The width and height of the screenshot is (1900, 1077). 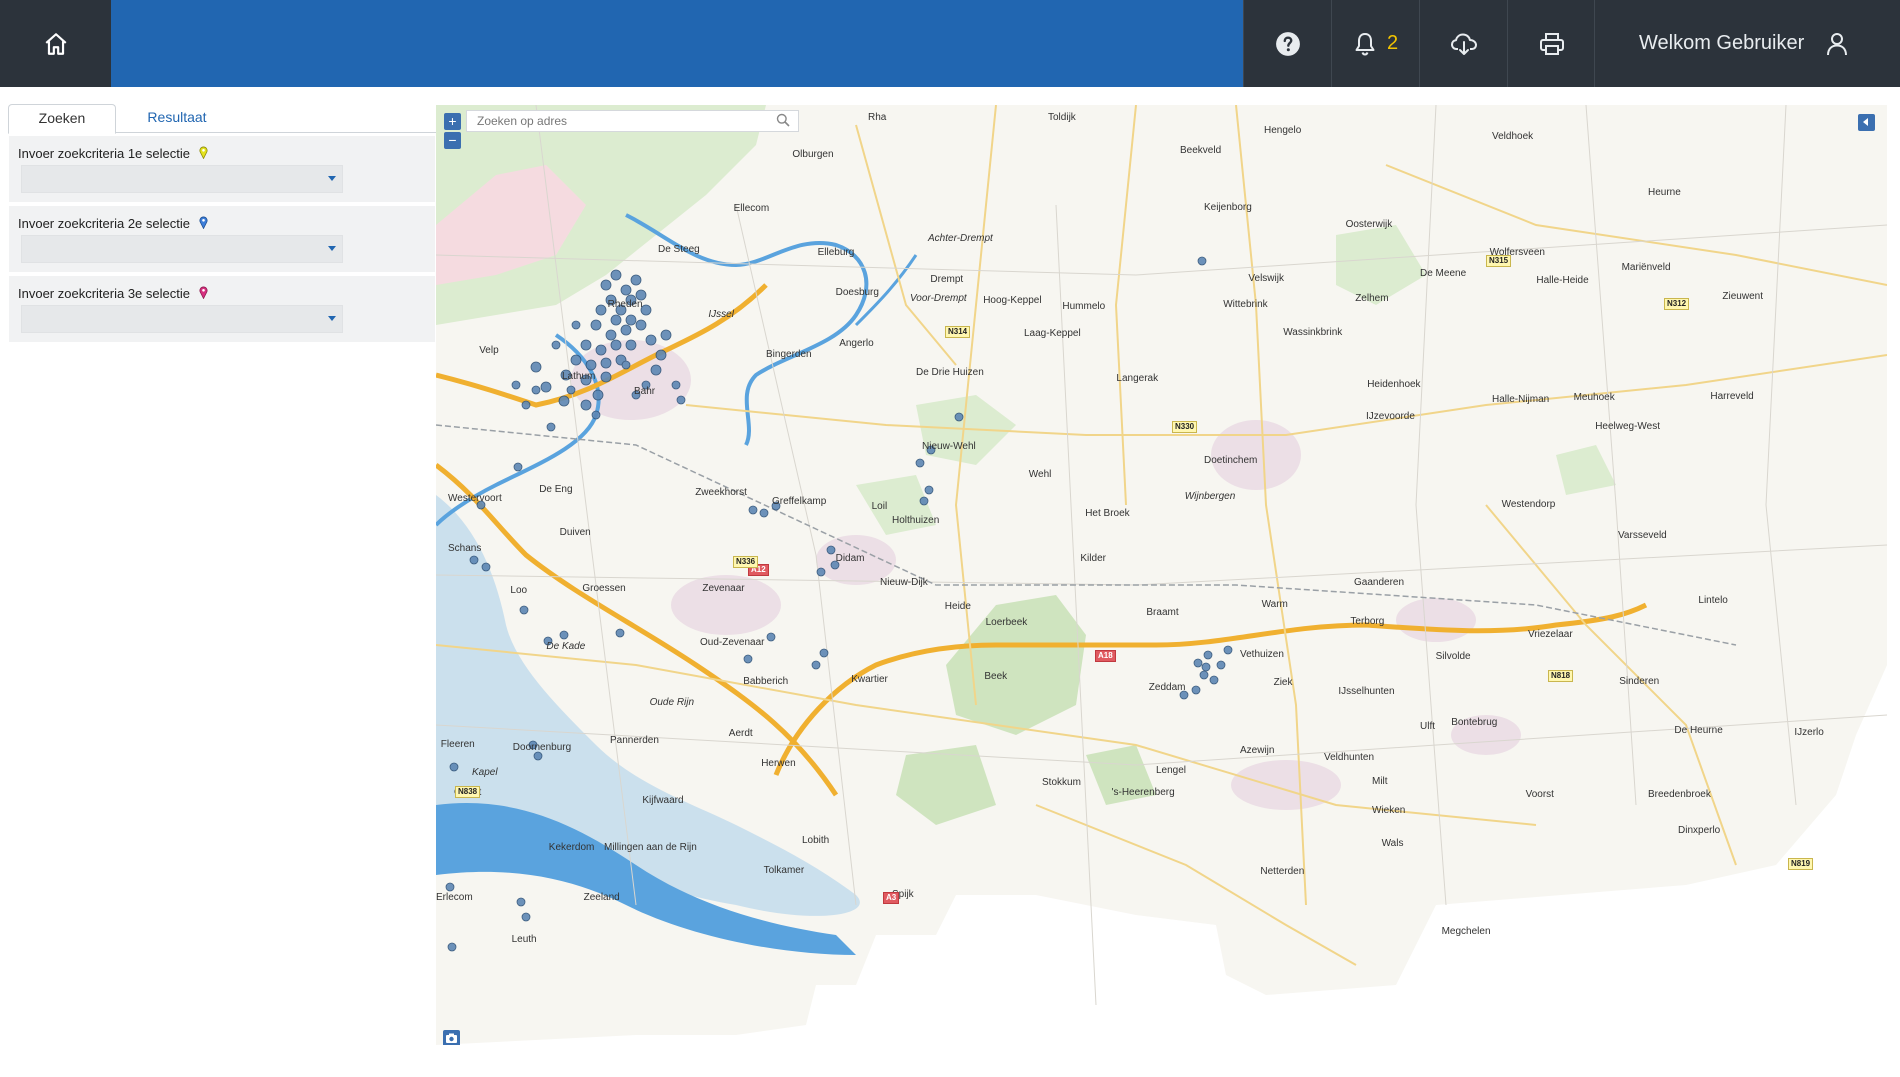 I want to click on place-label: Schans, so click(x=465, y=548).